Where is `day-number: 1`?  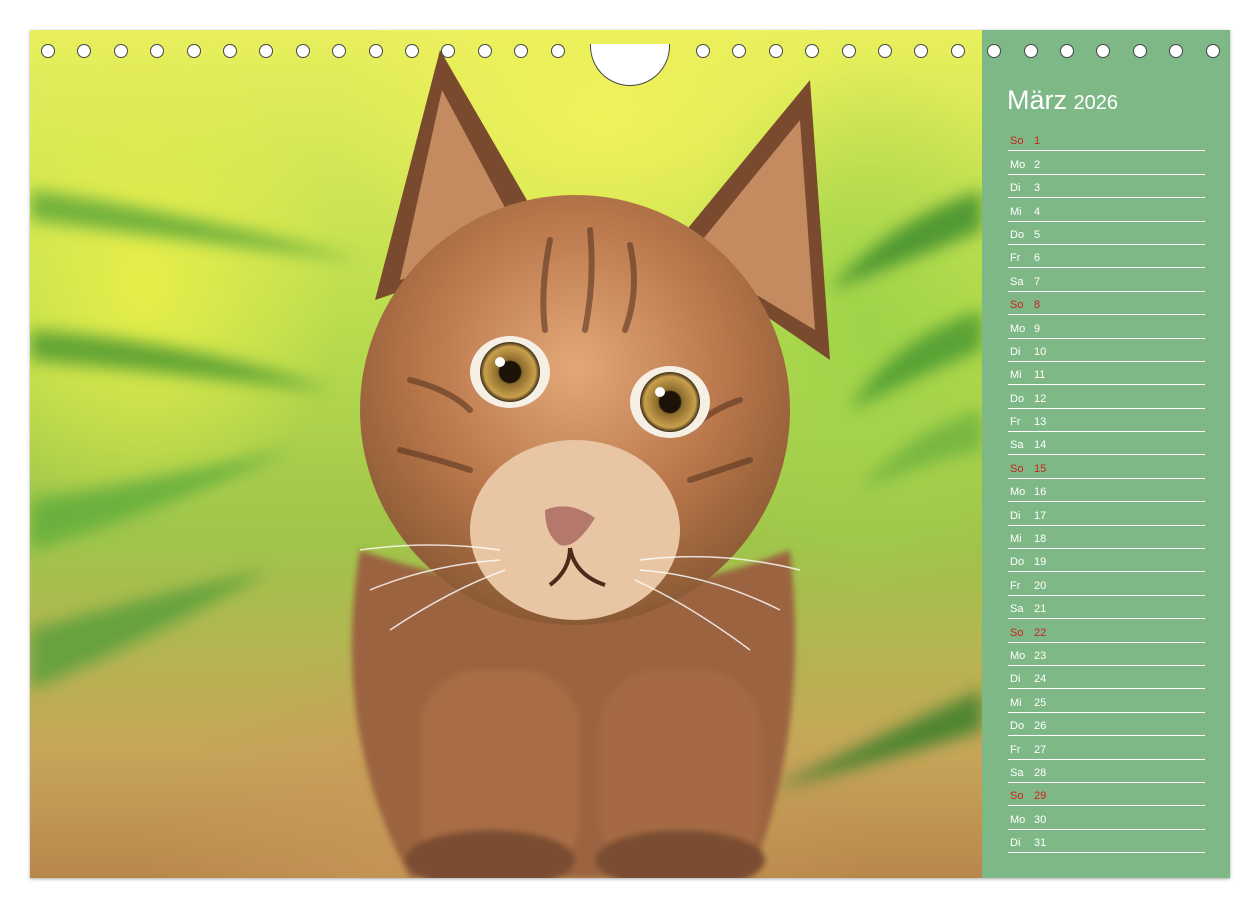
day-number: 1 is located at coordinates (1037, 141).